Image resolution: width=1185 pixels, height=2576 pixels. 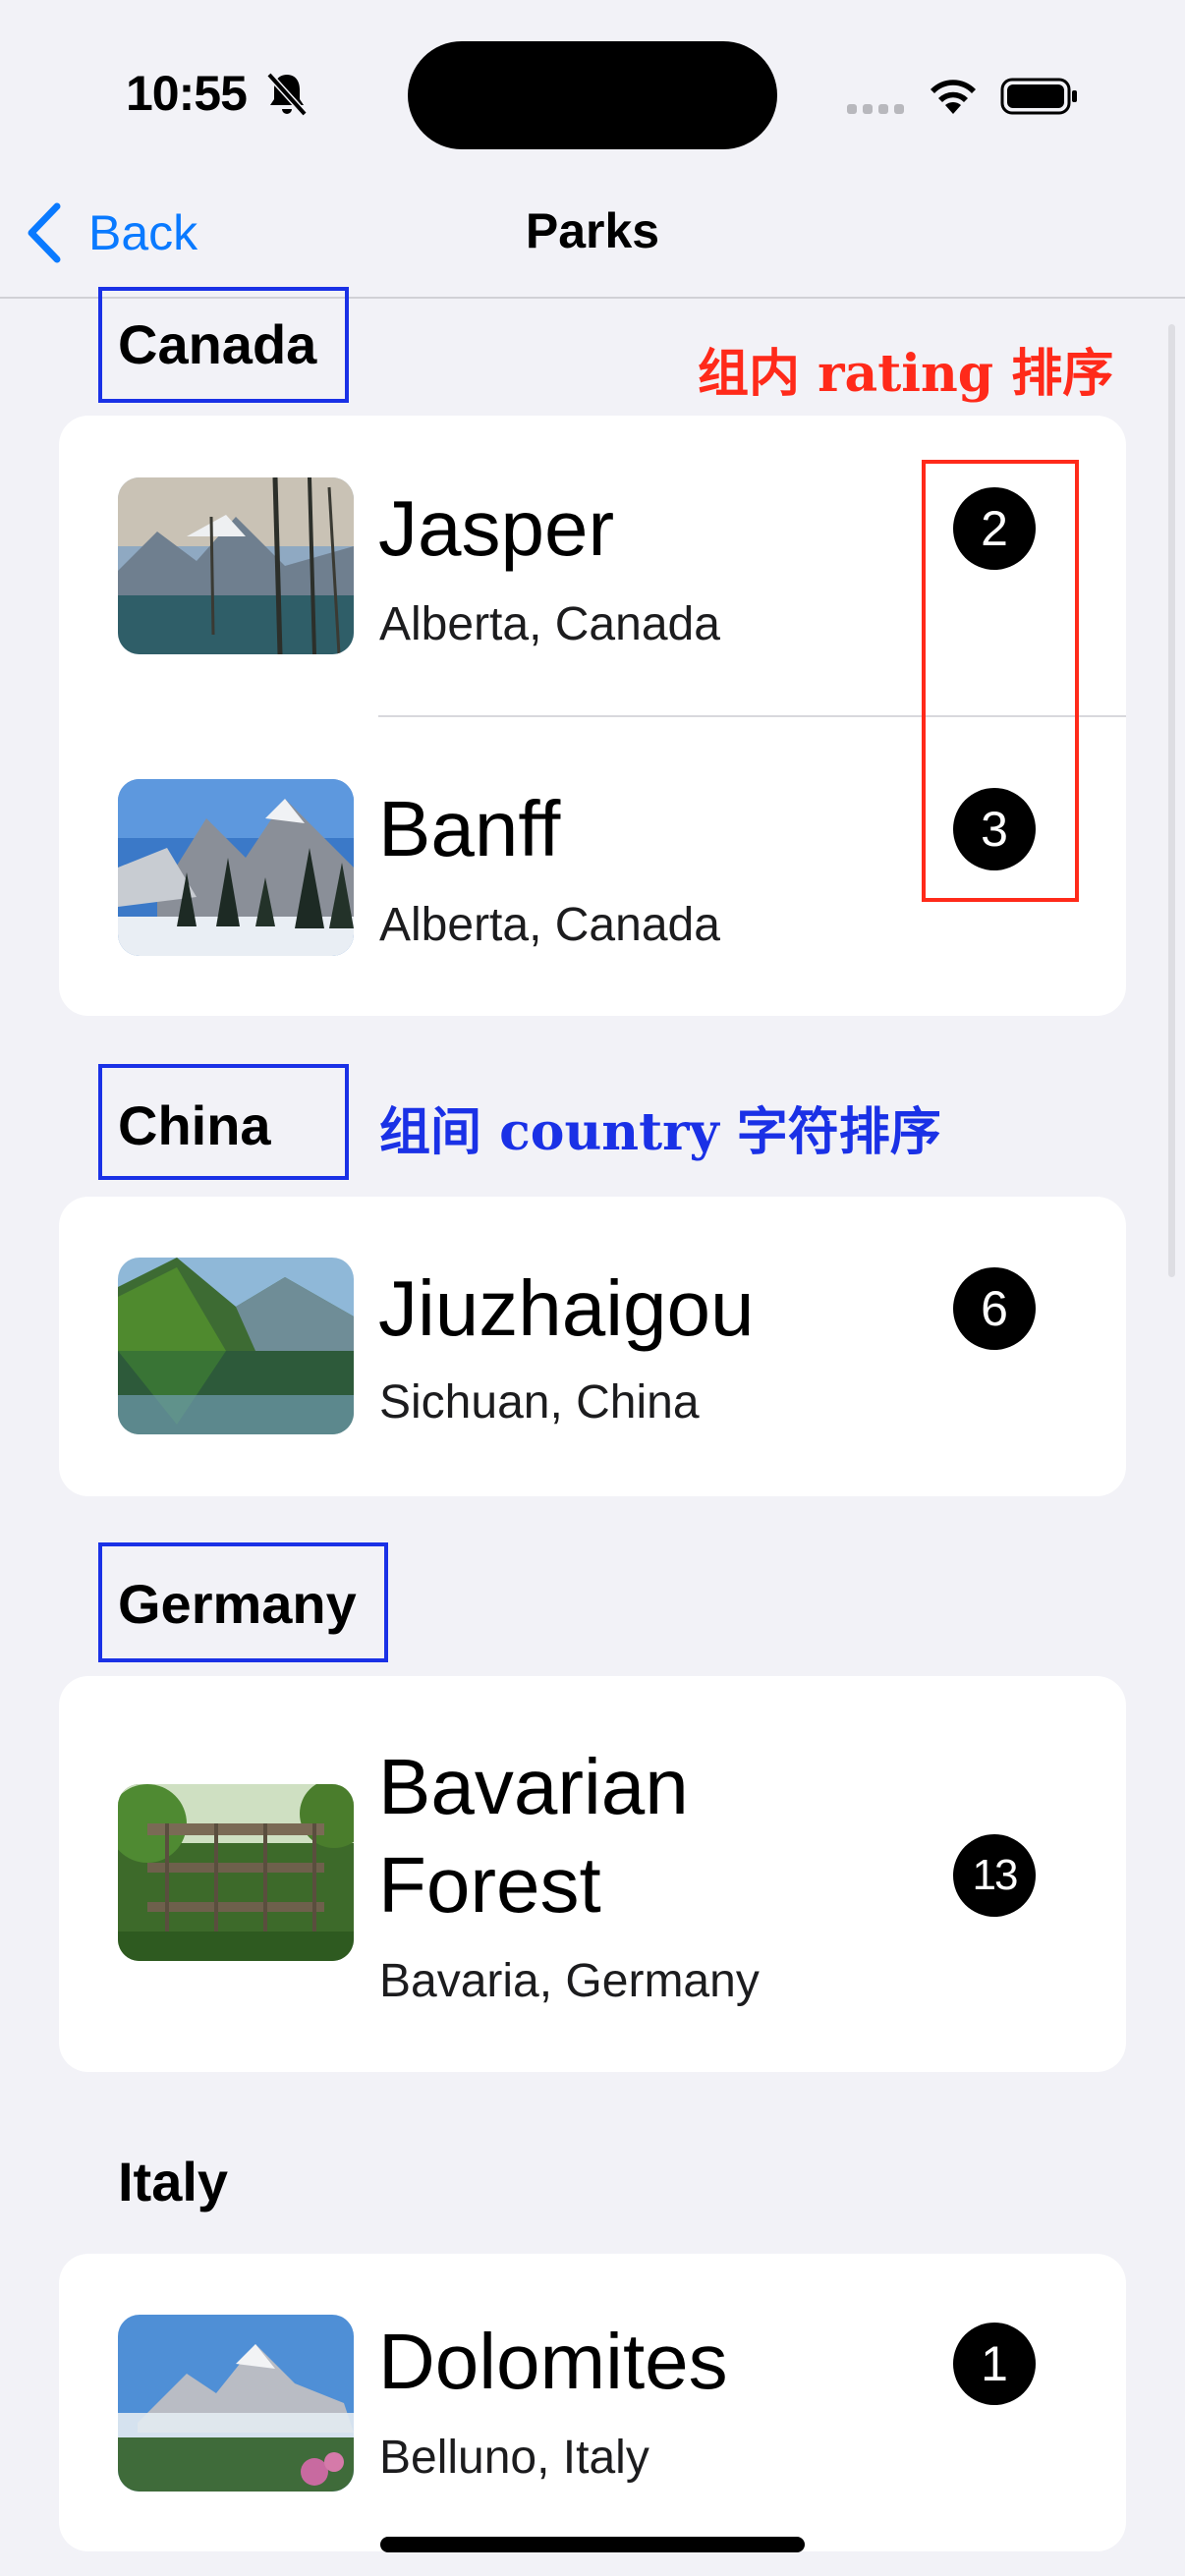 I want to click on dolomites-photo, so click(x=236, y=2403).